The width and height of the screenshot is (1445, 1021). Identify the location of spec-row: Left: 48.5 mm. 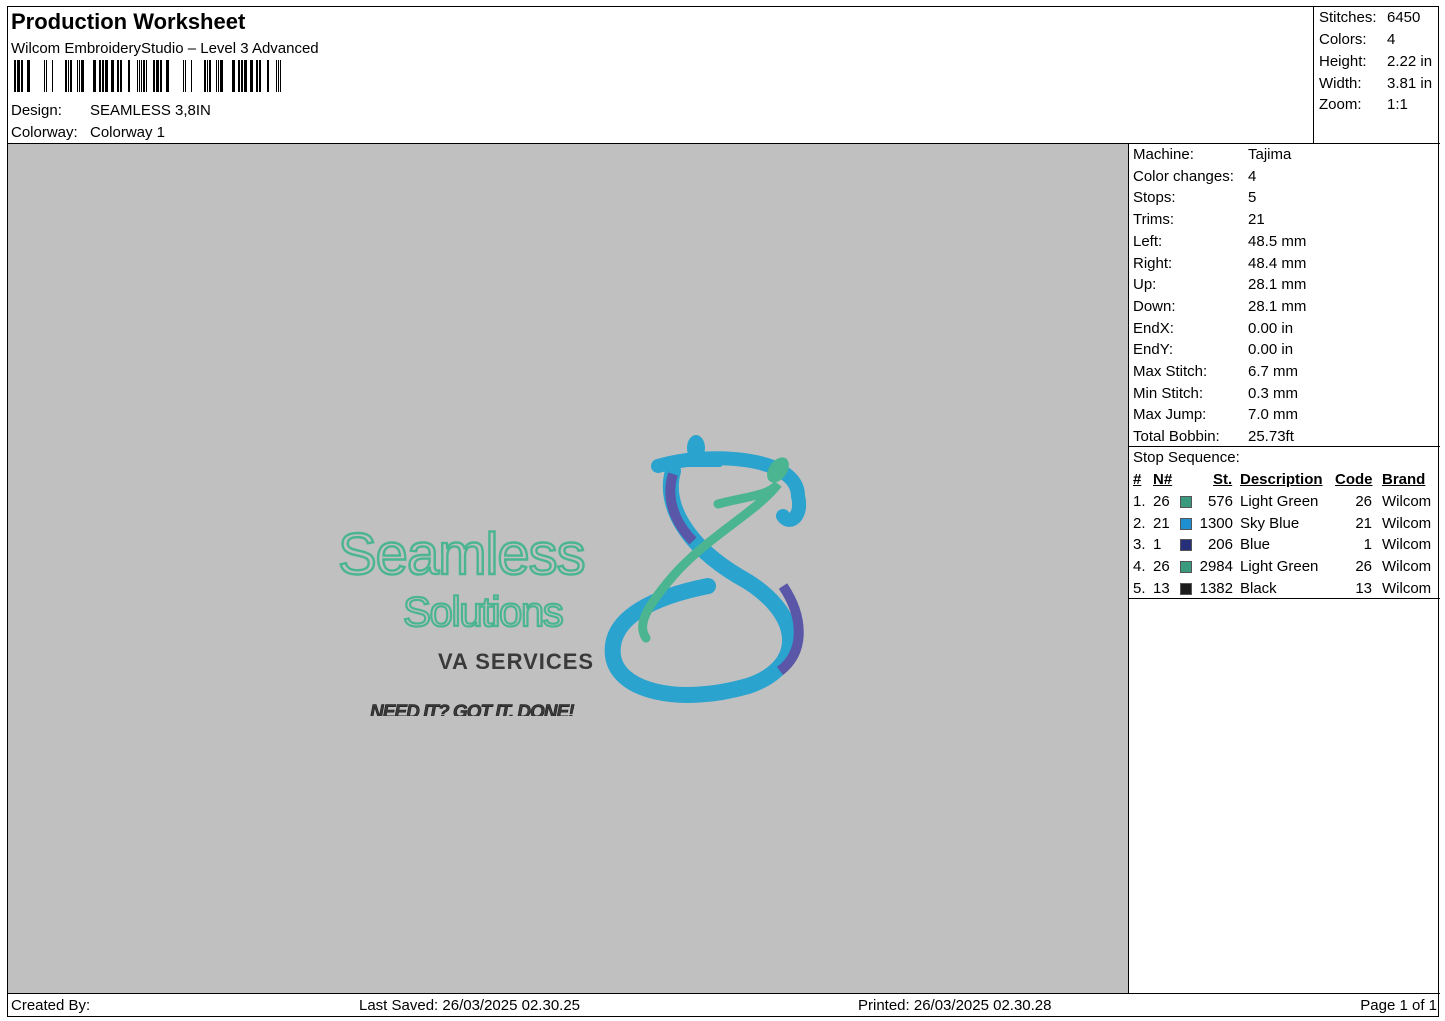
(1219, 241).